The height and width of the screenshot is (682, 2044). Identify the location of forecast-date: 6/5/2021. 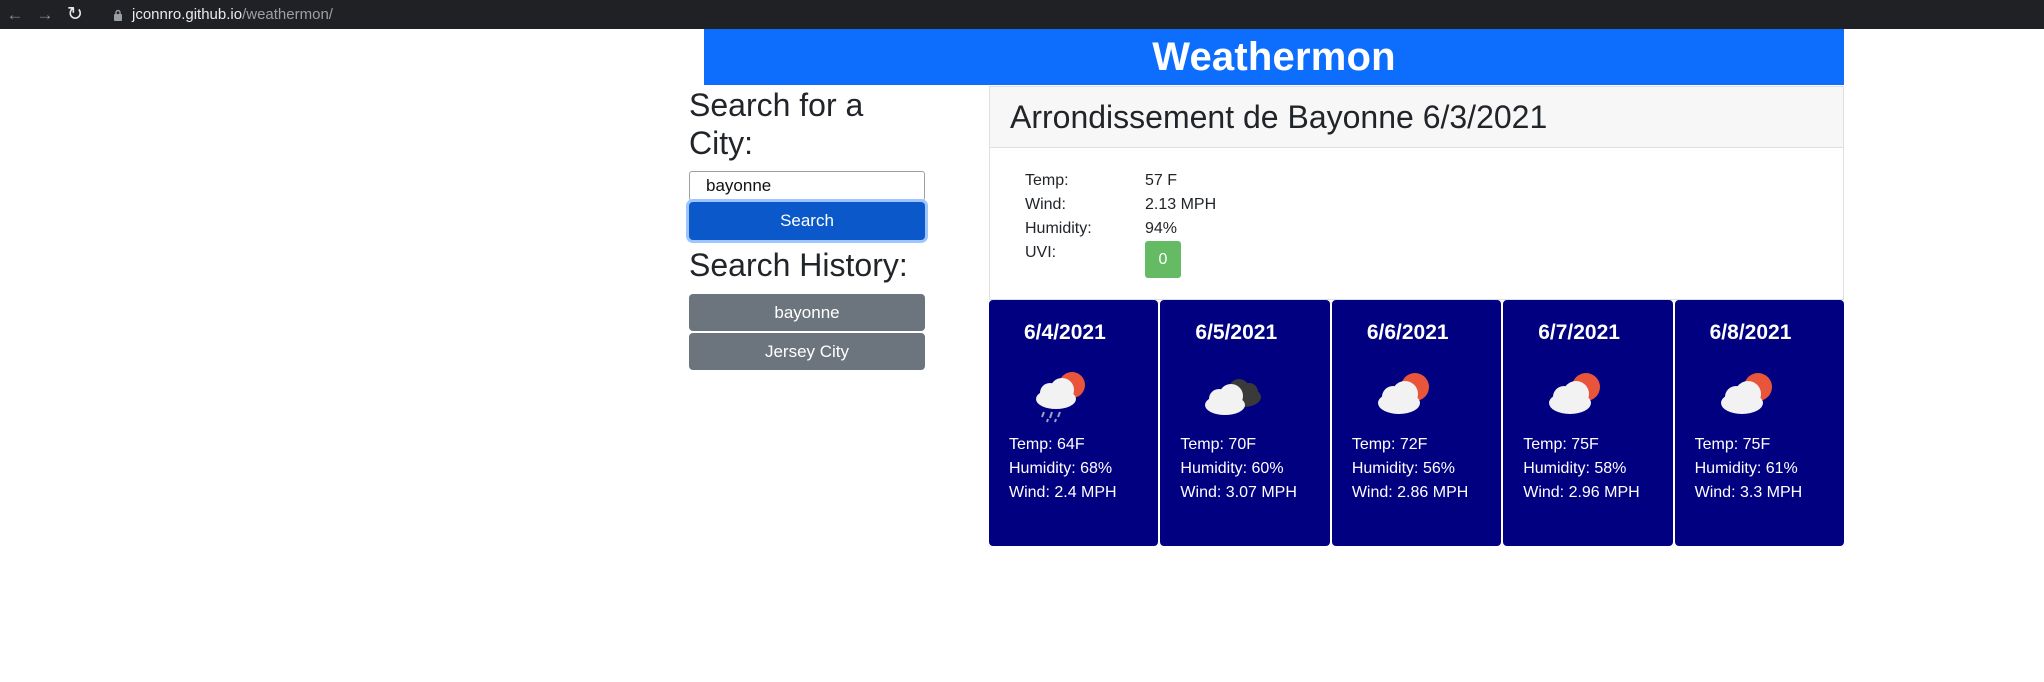
(1236, 332).